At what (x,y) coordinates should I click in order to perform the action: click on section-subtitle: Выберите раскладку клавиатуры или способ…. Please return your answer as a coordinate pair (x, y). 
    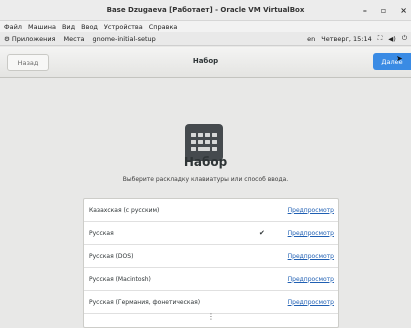
    Looking at the image, I should click on (205, 179).